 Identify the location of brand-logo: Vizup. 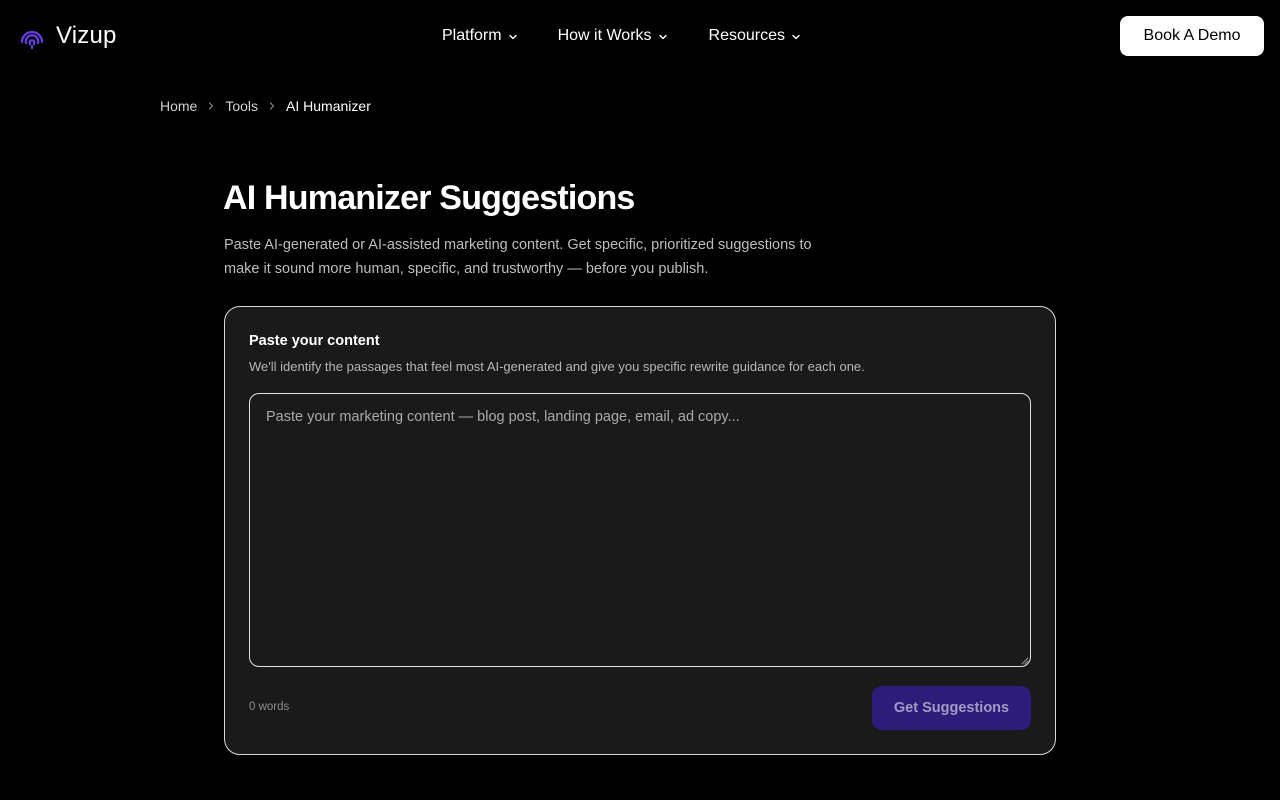
(67, 36).